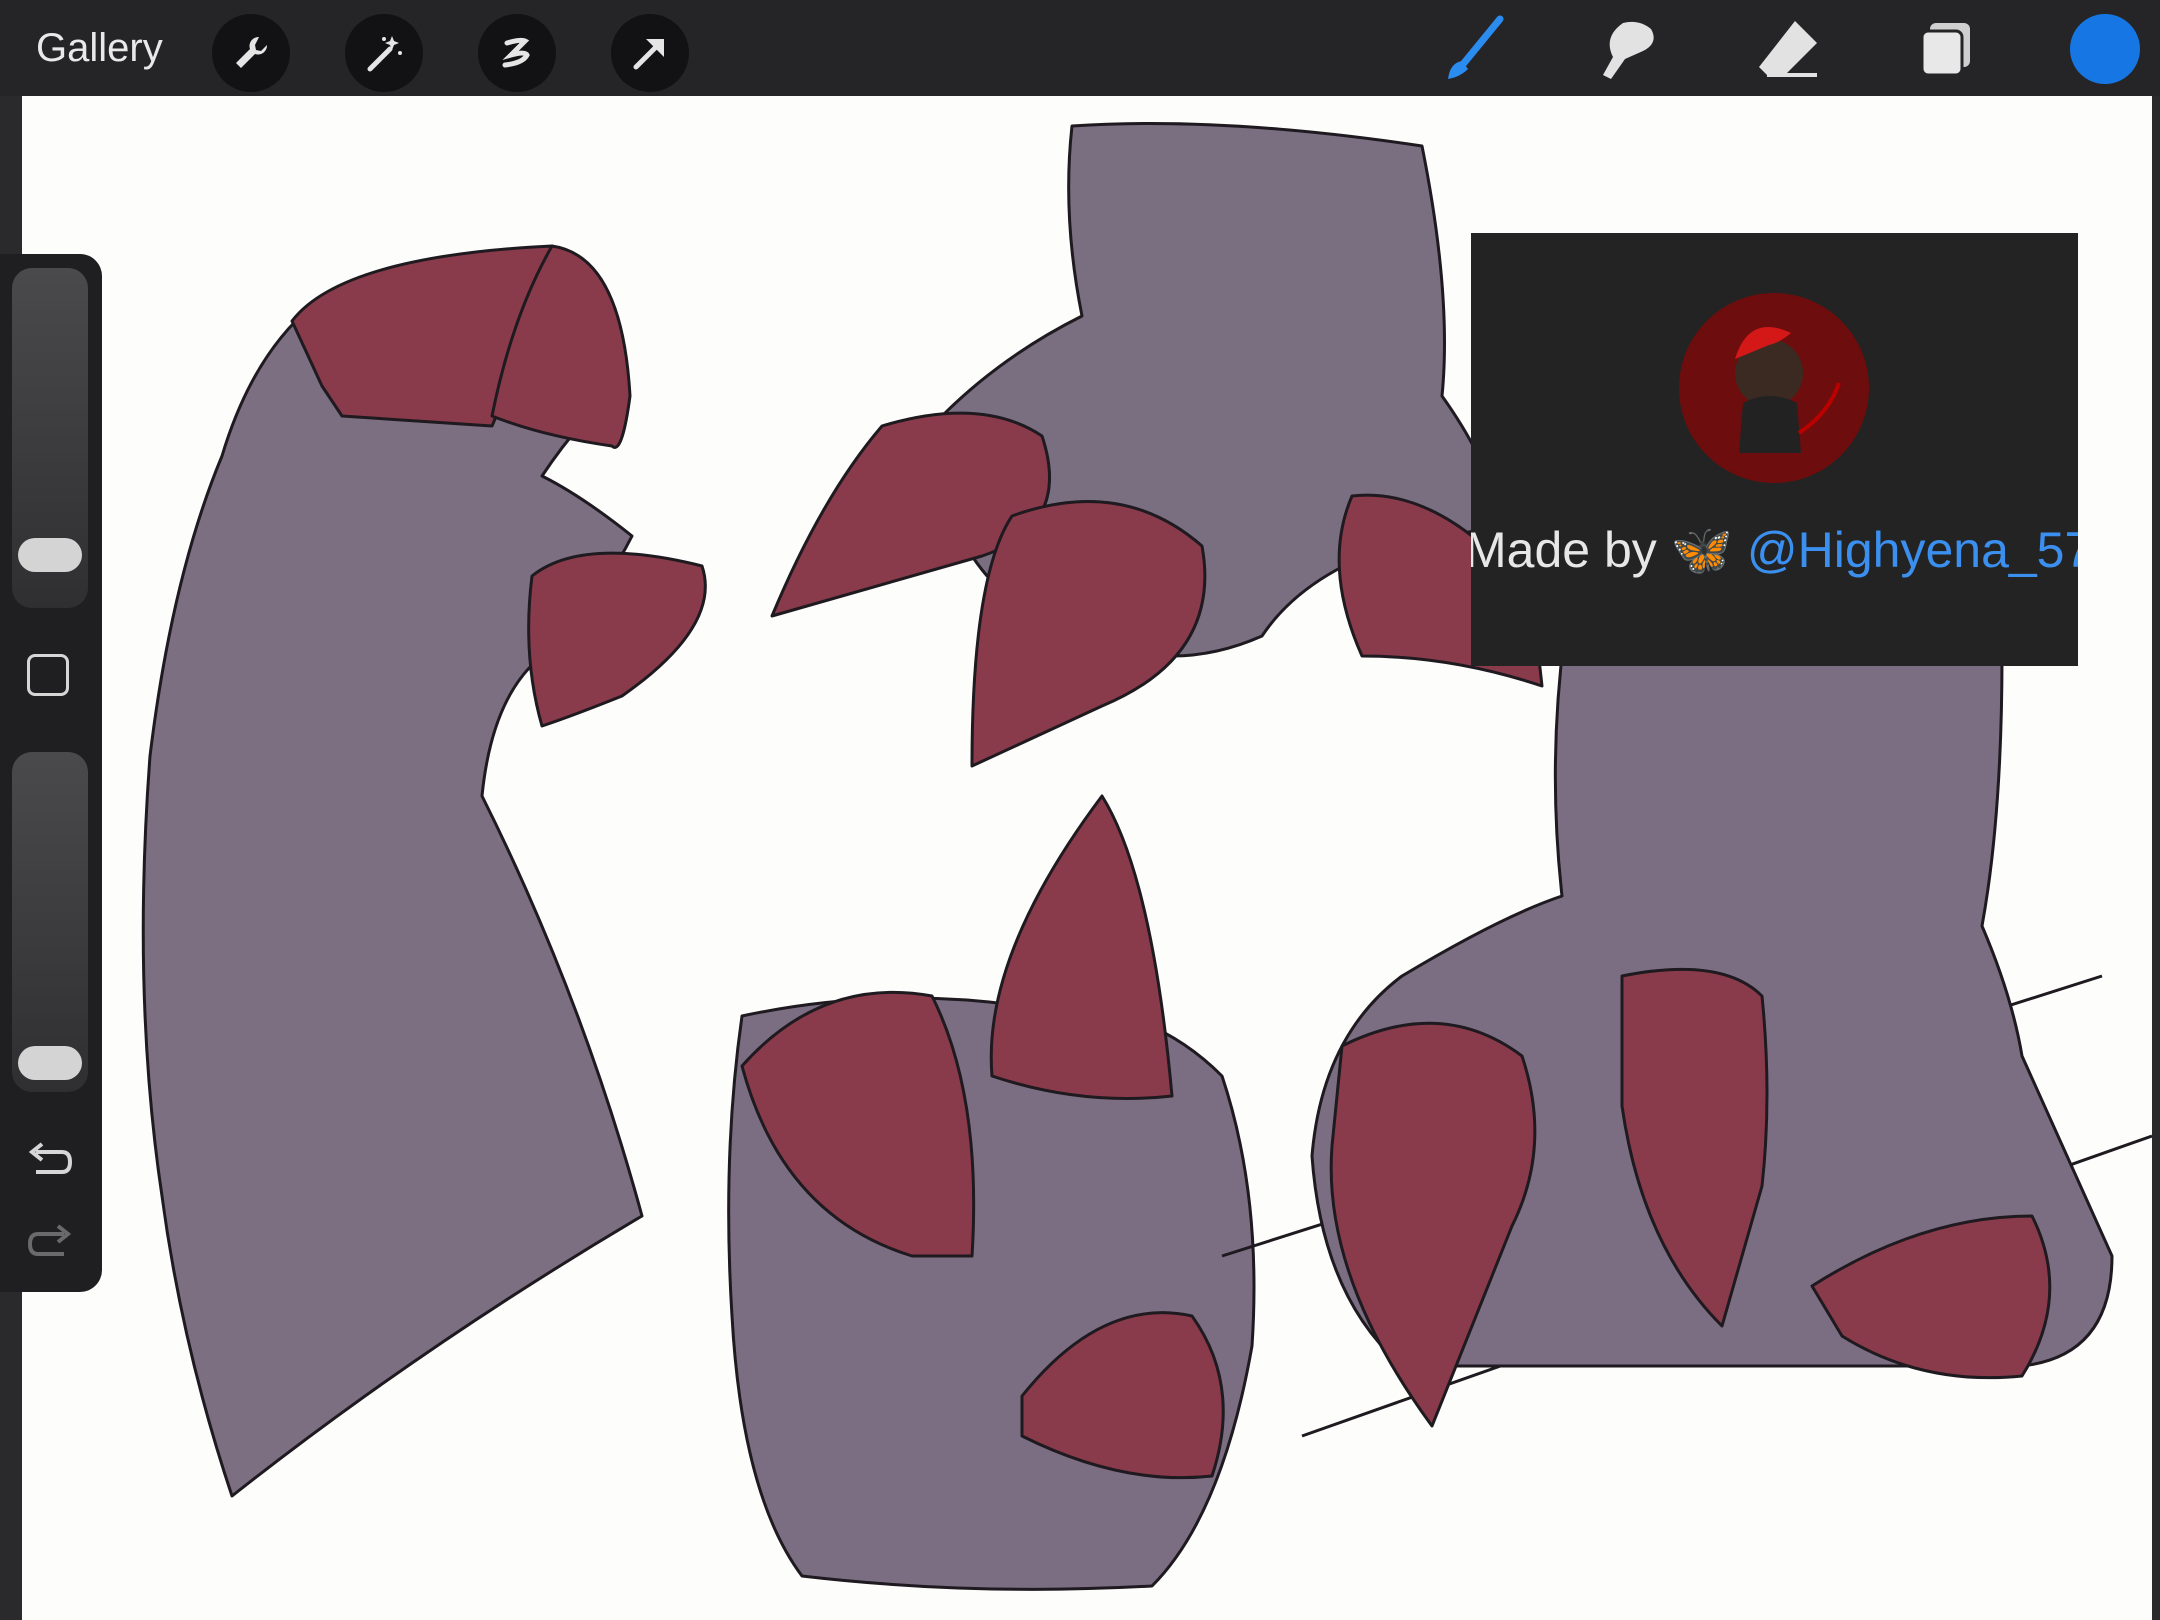  Describe the element at coordinates (650, 53) in the screenshot. I see `transform-arrow-icon` at that location.